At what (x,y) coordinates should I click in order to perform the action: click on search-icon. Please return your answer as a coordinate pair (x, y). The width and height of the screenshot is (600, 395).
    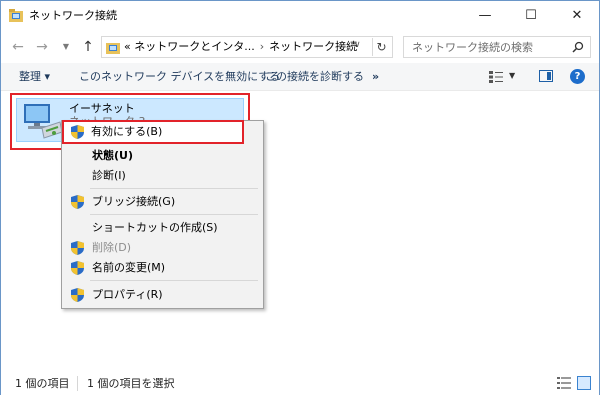
    Looking at the image, I should click on (578, 47).